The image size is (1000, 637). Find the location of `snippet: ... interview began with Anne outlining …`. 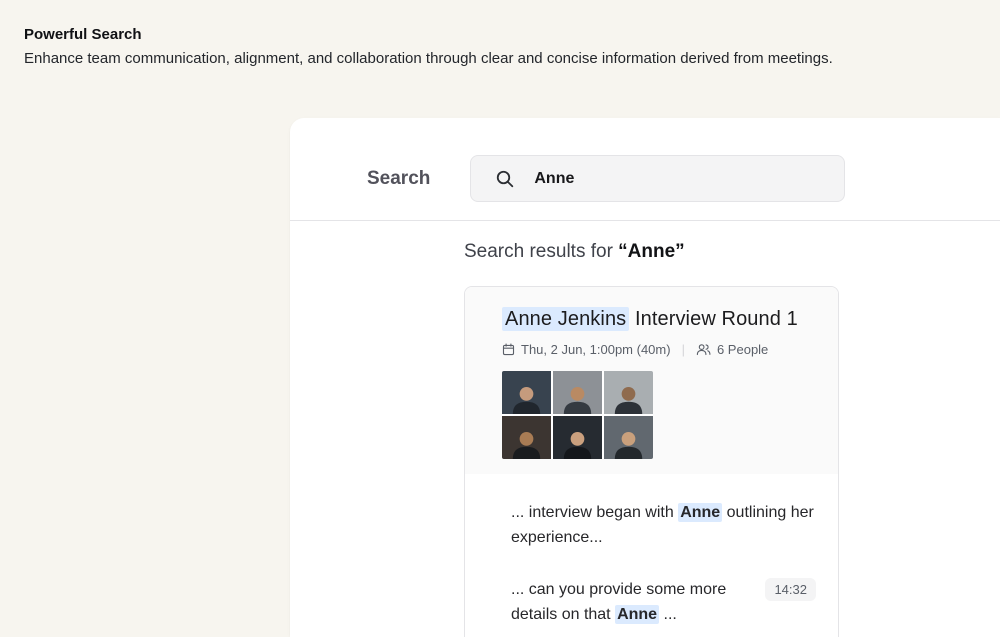

snippet: ... interview began with Anne outlining … is located at coordinates (663, 525).